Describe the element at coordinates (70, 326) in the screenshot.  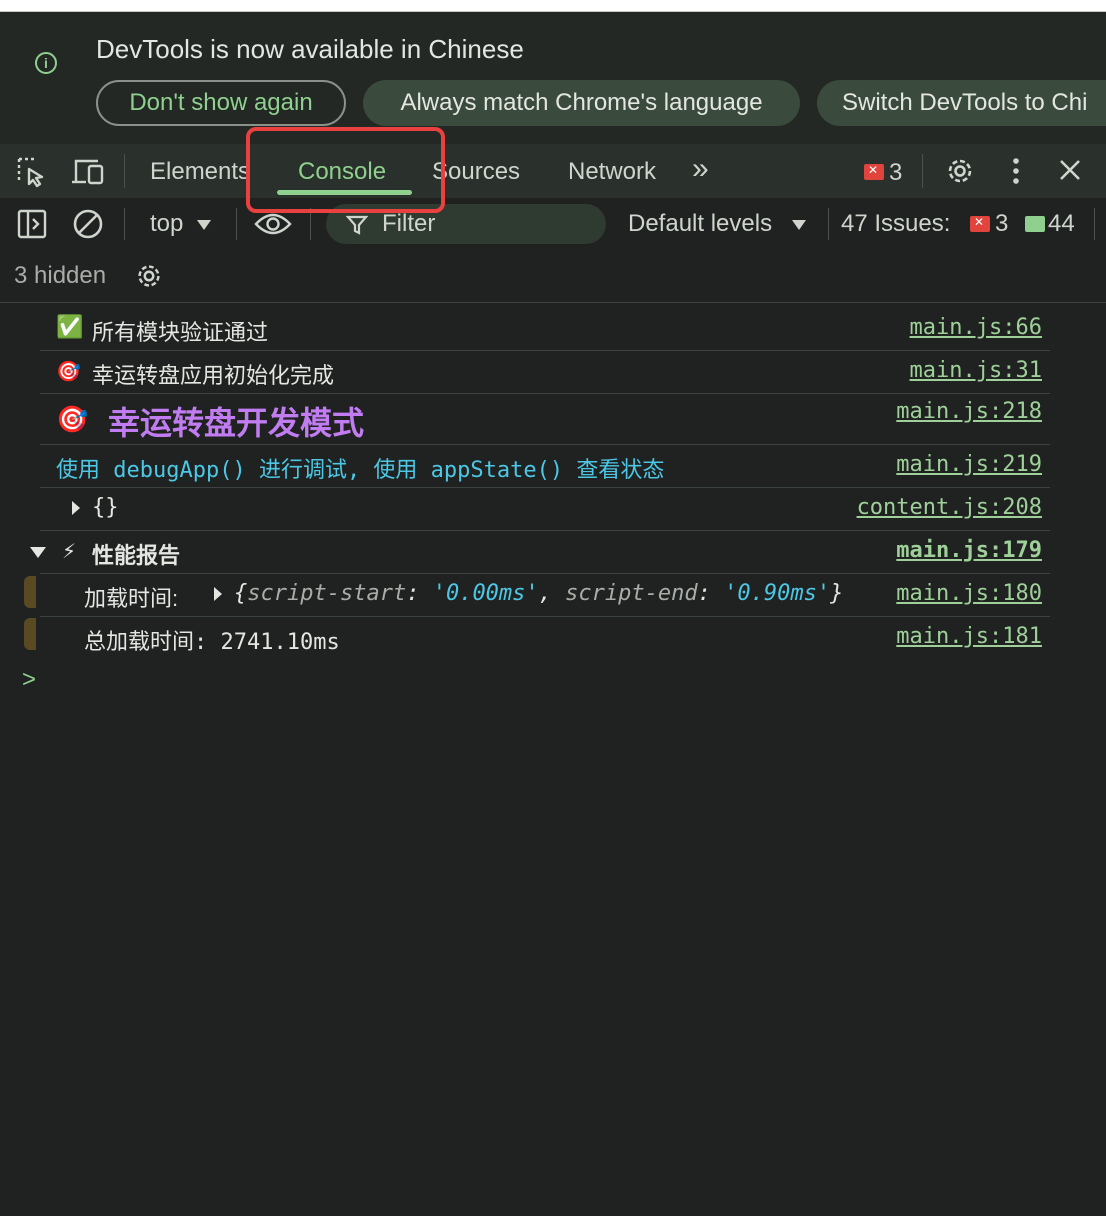
I see `check-icon: ✅` at that location.